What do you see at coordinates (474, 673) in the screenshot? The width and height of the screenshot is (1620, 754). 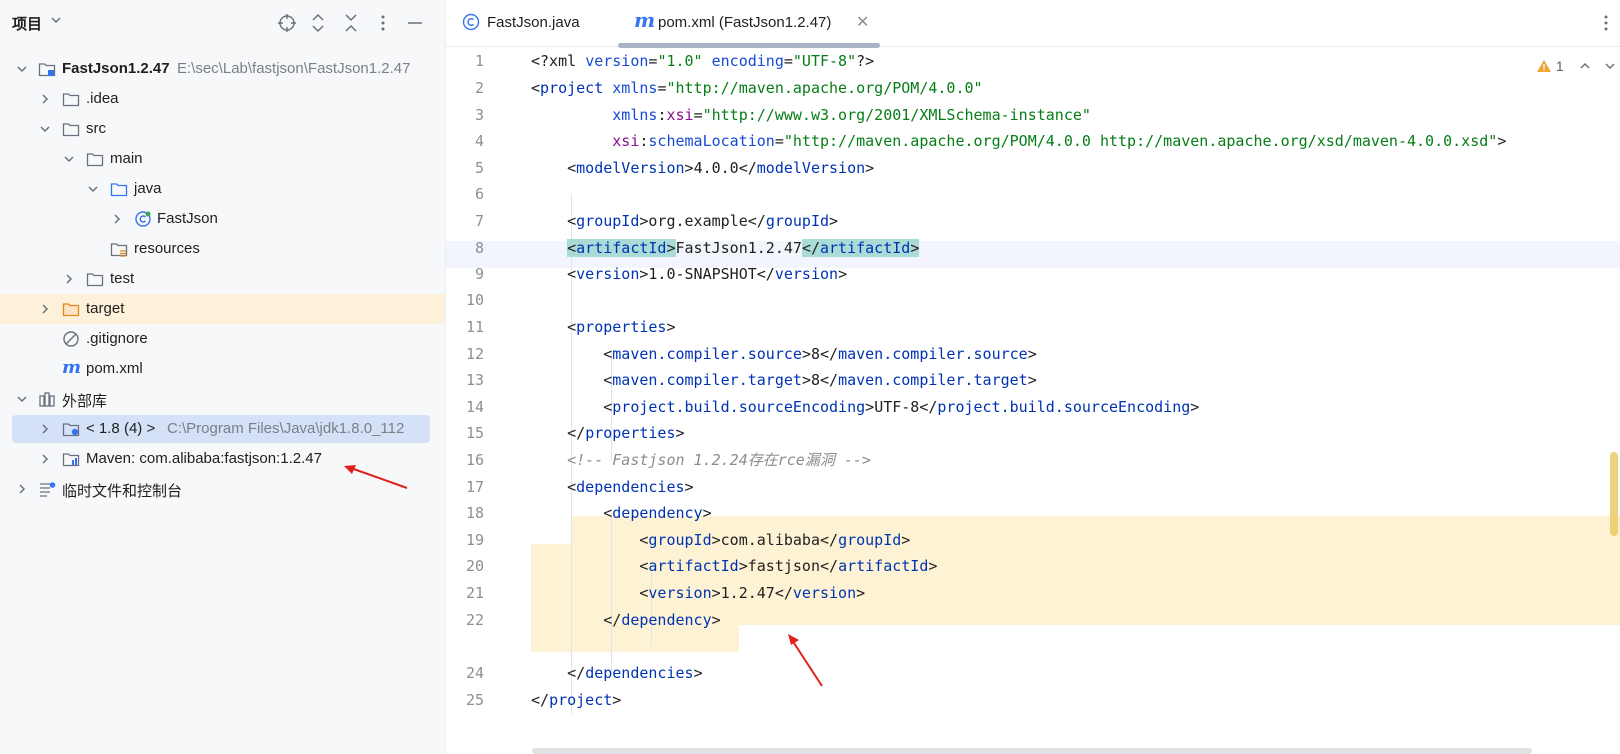 I see `line-number: 24` at bounding box center [474, 673].